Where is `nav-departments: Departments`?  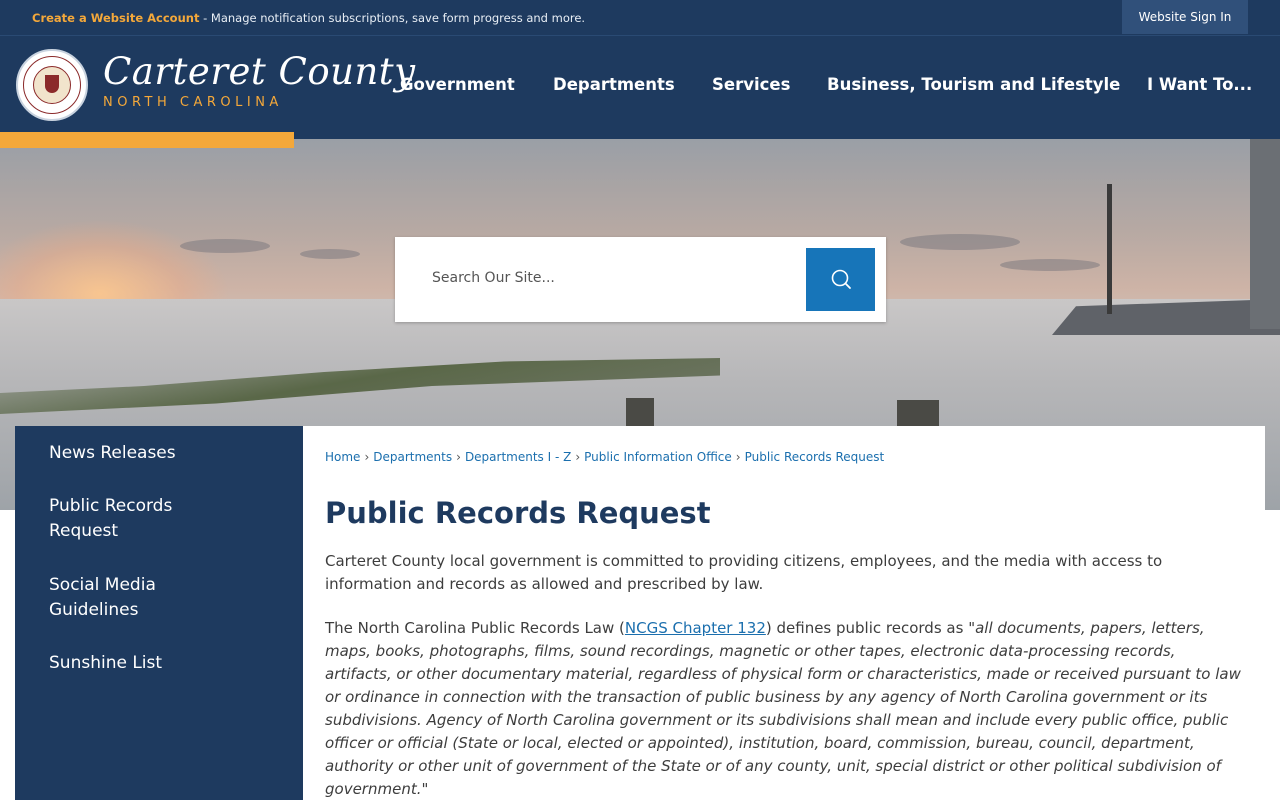
nav-departments: Departments is located at coordinates (614, 84).